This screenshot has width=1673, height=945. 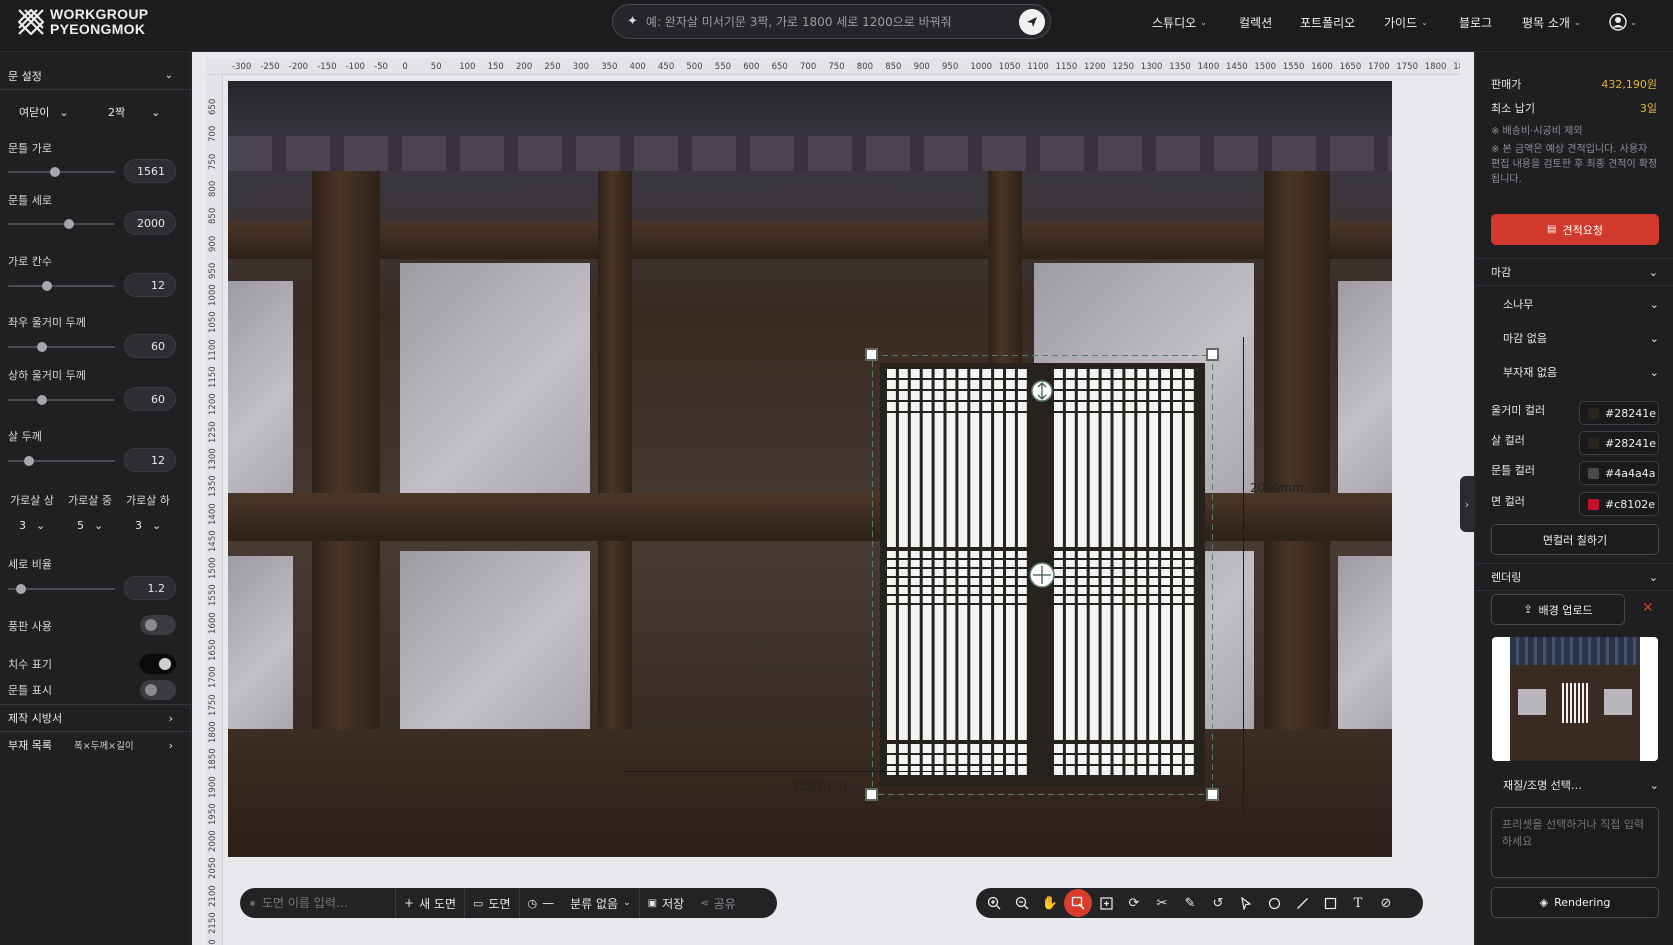 I want to click on panel-count-select: 2짝 ⌄, so click(x=134, y=112).